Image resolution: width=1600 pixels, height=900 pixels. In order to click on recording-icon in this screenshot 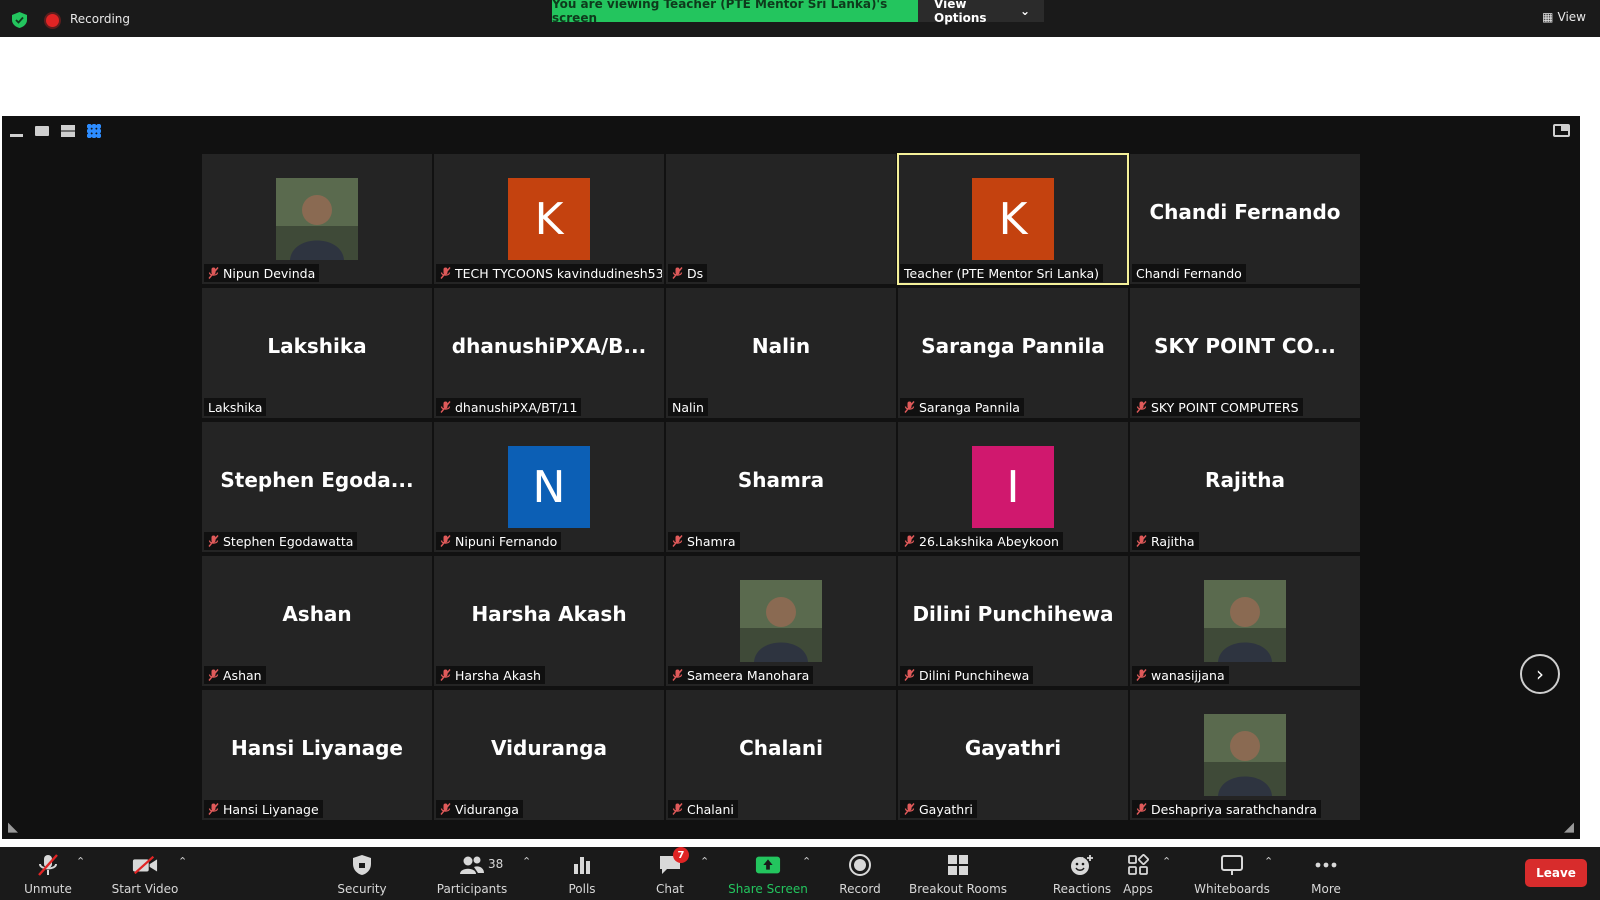, I will do `click(52, 20)`.